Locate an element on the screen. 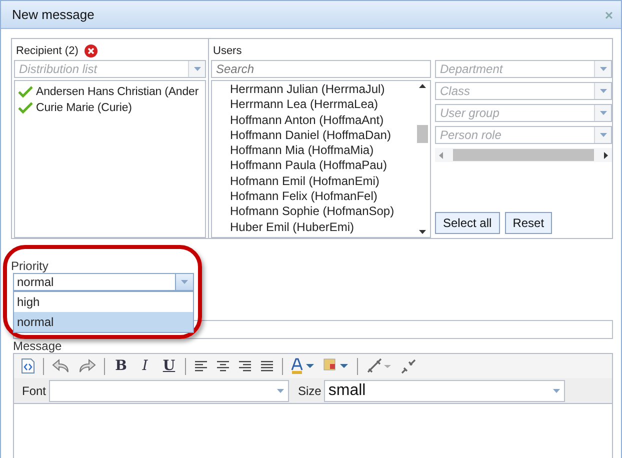 The image size is (622, 458). unlink-icon is located at coordinates (408, 366).